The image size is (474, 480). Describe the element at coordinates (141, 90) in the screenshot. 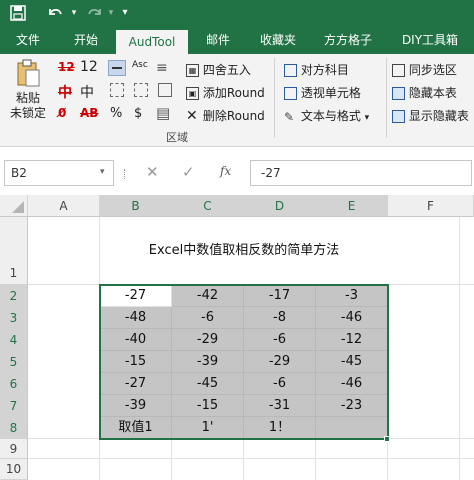

I see `border-inner-icon` at that location.